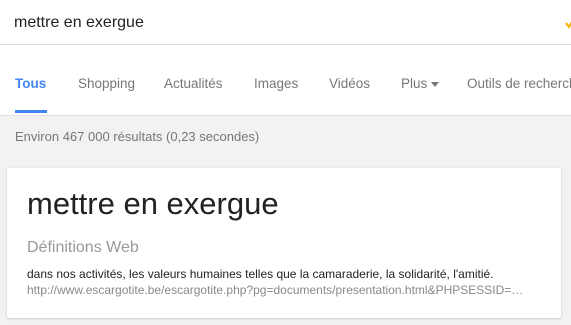 The width and height of the screenshot is (571, 325). What do you see at coordinates (106, 83) in the screenshot?
I see `tab-shopping: Shopping` at bounding box center [106, 83].